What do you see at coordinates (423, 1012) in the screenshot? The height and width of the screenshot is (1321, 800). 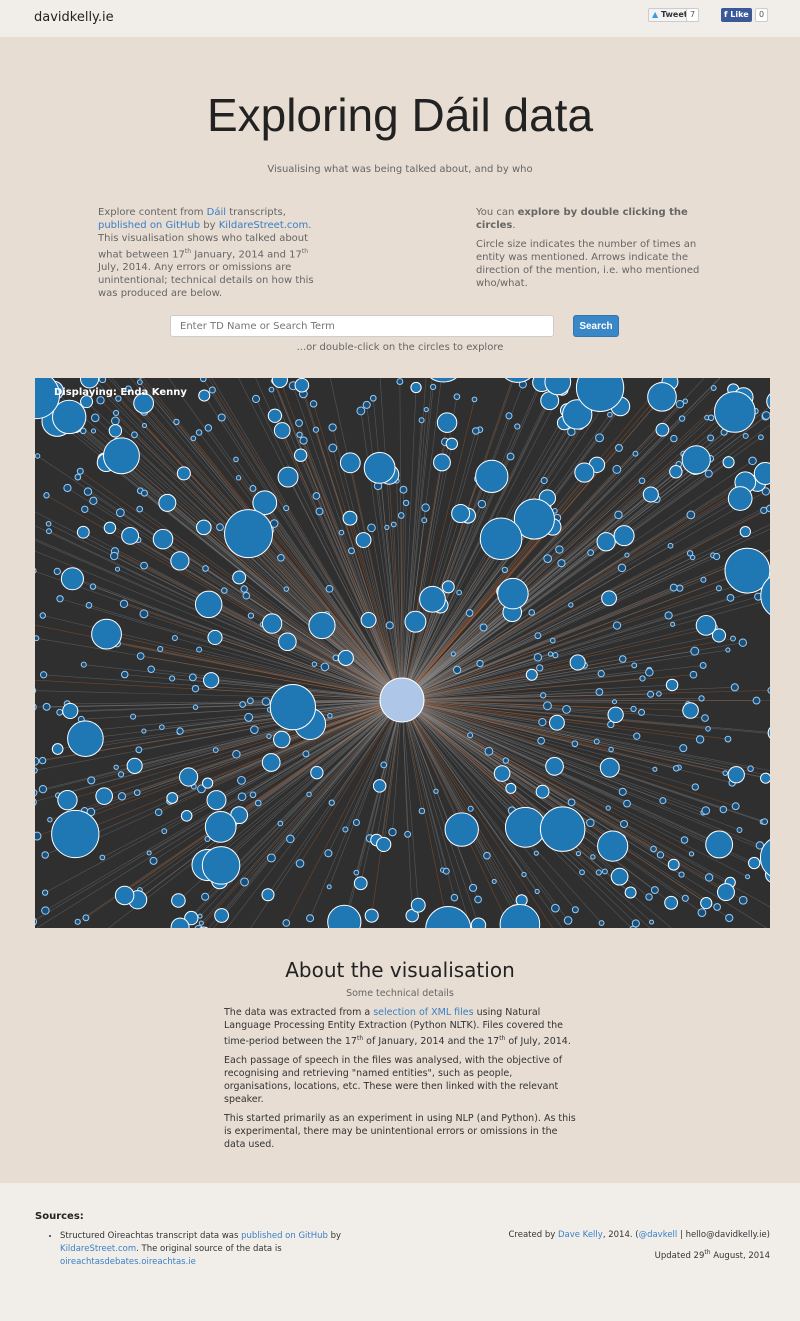 I see `xml-files-link: selection of XML files` at bounding box center [423, 1012].